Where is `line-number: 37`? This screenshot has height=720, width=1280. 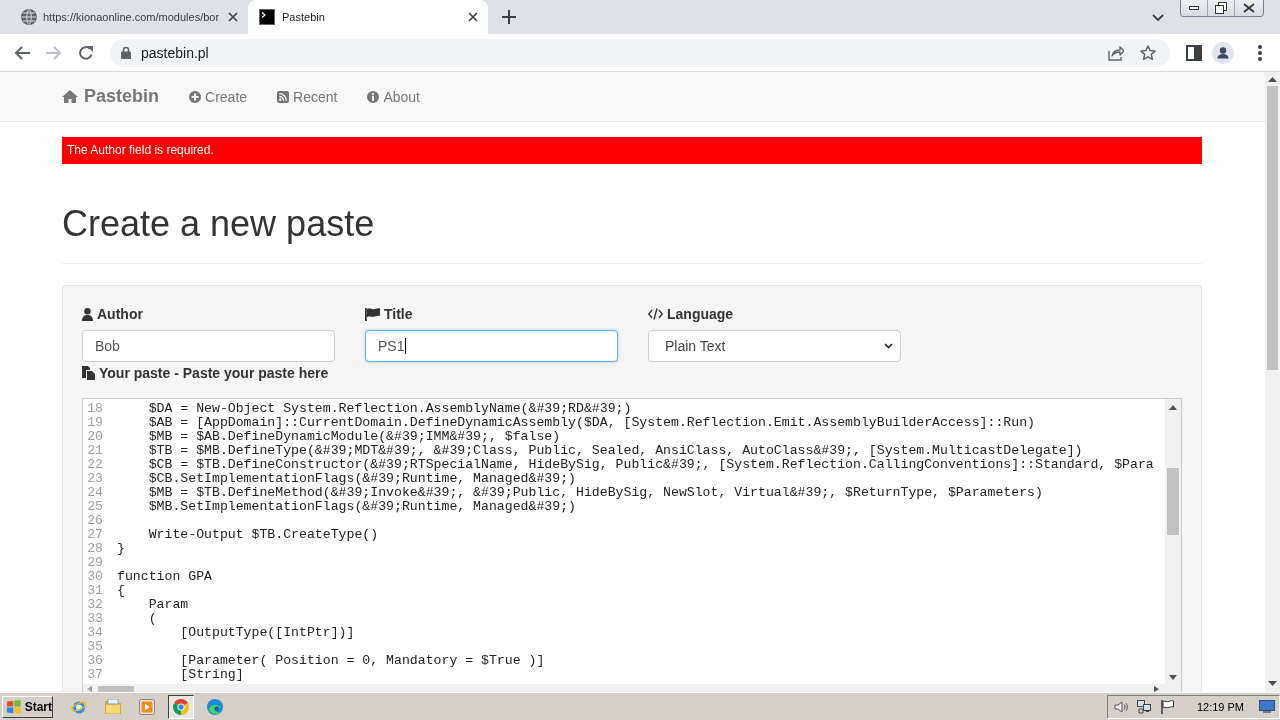
line-number: 37 is located at coordinates (94, 675).